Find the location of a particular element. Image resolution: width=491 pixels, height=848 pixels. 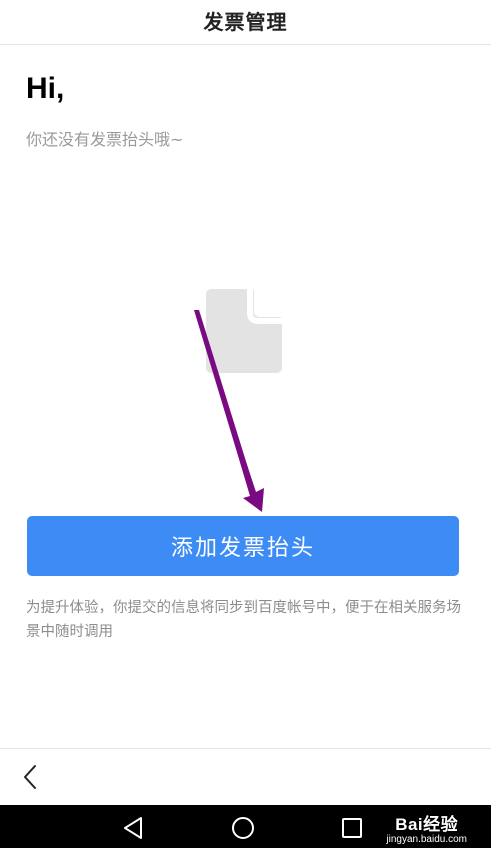

watermark-logo: Bai经验 is located at coordinates (427, 824).